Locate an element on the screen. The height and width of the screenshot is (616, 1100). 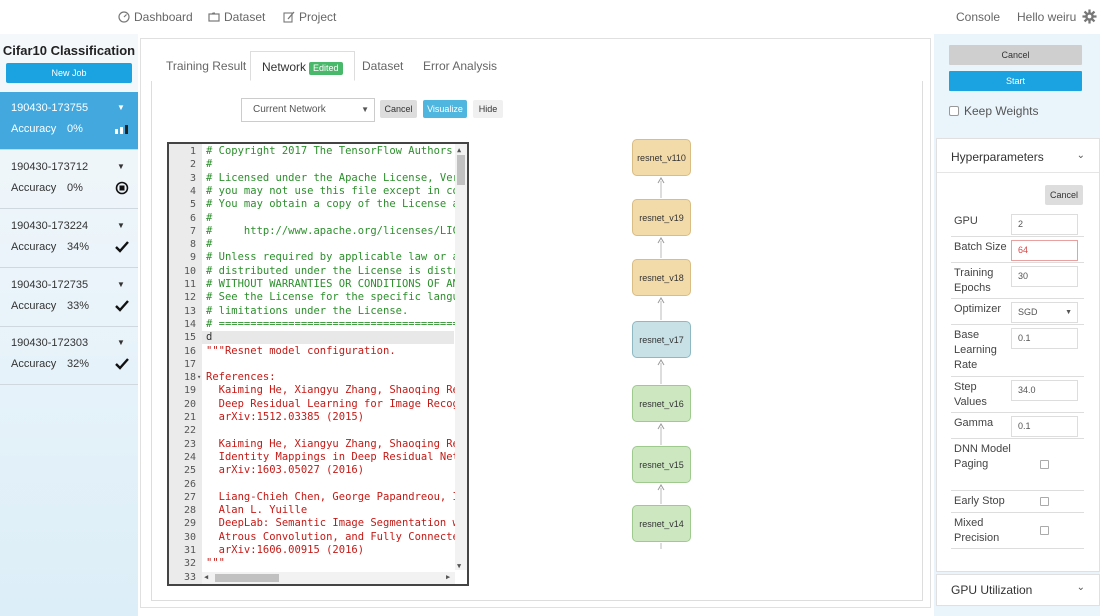
hyperparameter-input: 2 is located at coordinates (1044, 224).